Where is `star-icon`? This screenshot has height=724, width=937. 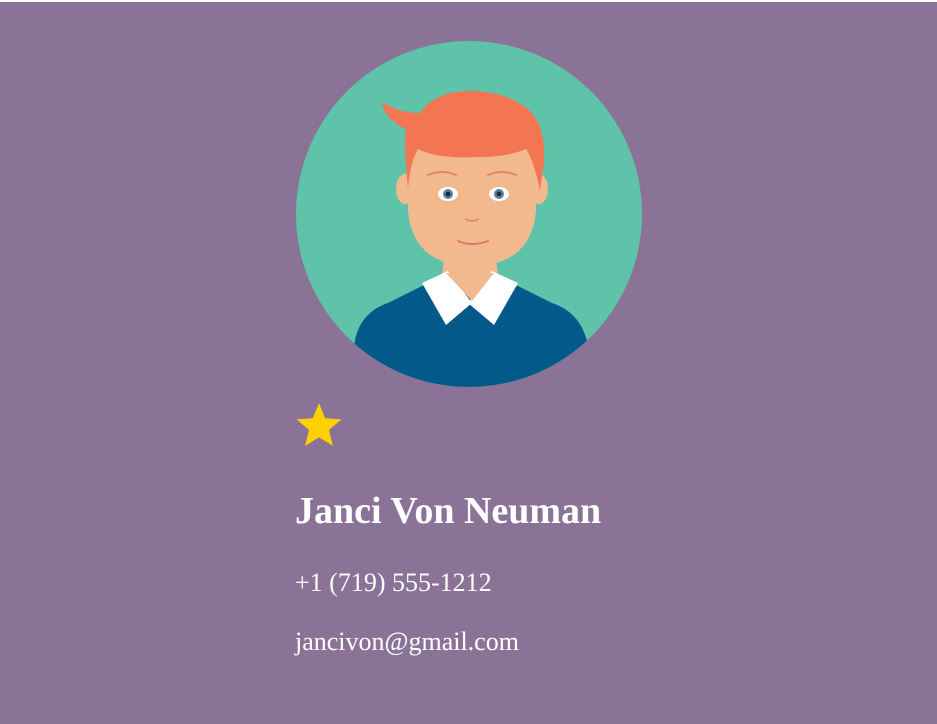 star-icon is located at coordinates (319, 424).